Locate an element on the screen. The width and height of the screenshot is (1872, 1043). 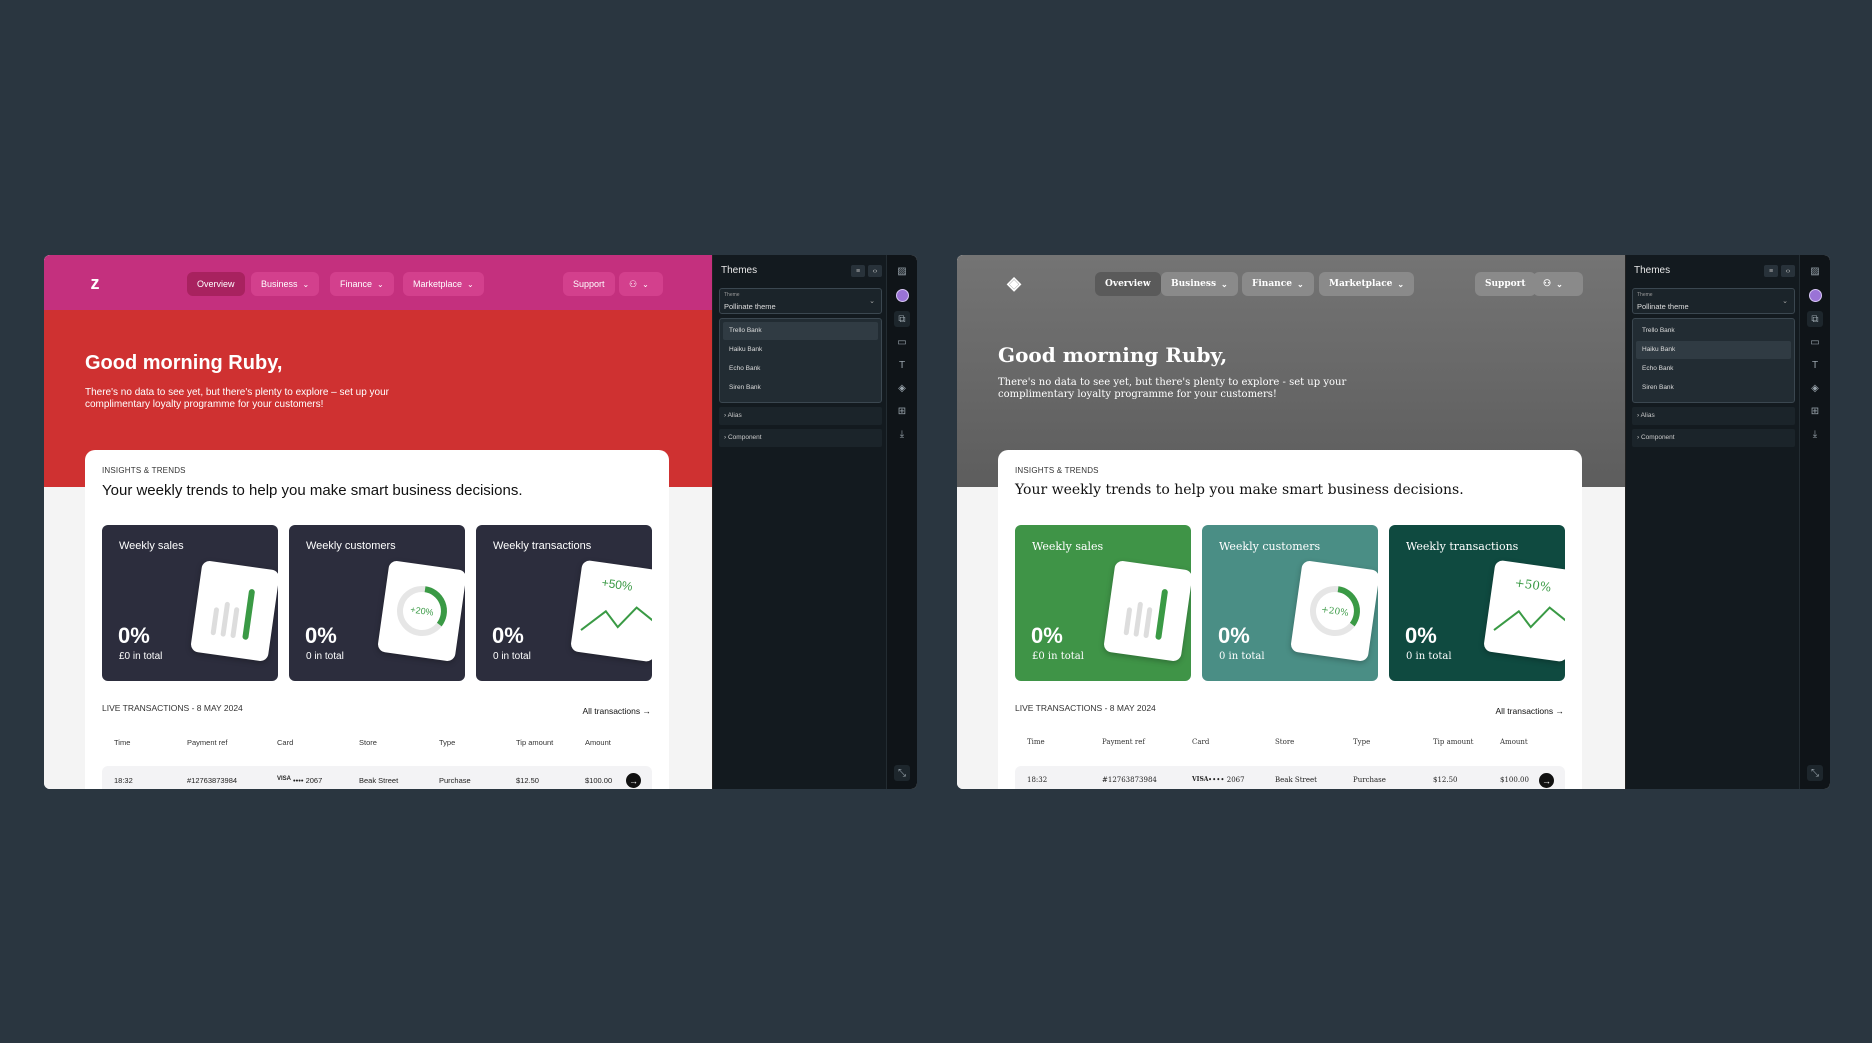
theme-select-value: Pollinate theme is located at coordinates (1663, 306).